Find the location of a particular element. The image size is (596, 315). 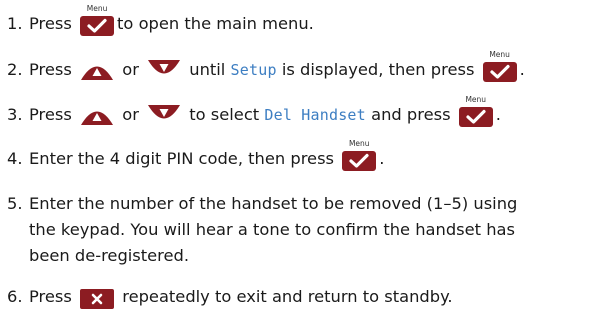

step-text: until is located at coordinates (207, 69).